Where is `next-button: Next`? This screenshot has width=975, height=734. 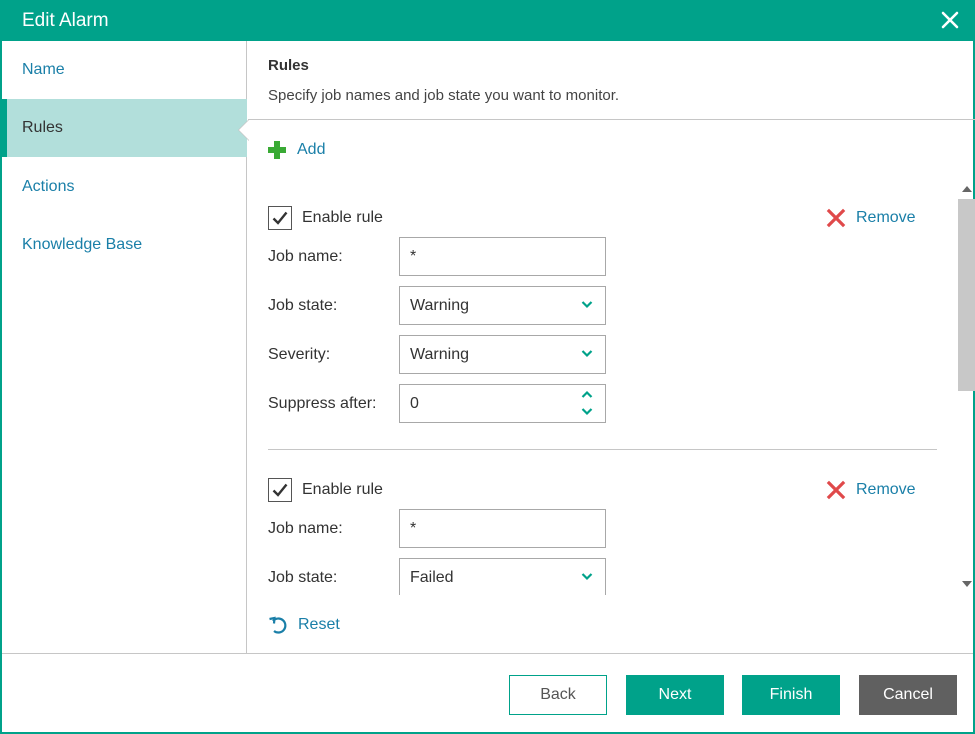 next-button: Next is located at coordinates (675, 695).